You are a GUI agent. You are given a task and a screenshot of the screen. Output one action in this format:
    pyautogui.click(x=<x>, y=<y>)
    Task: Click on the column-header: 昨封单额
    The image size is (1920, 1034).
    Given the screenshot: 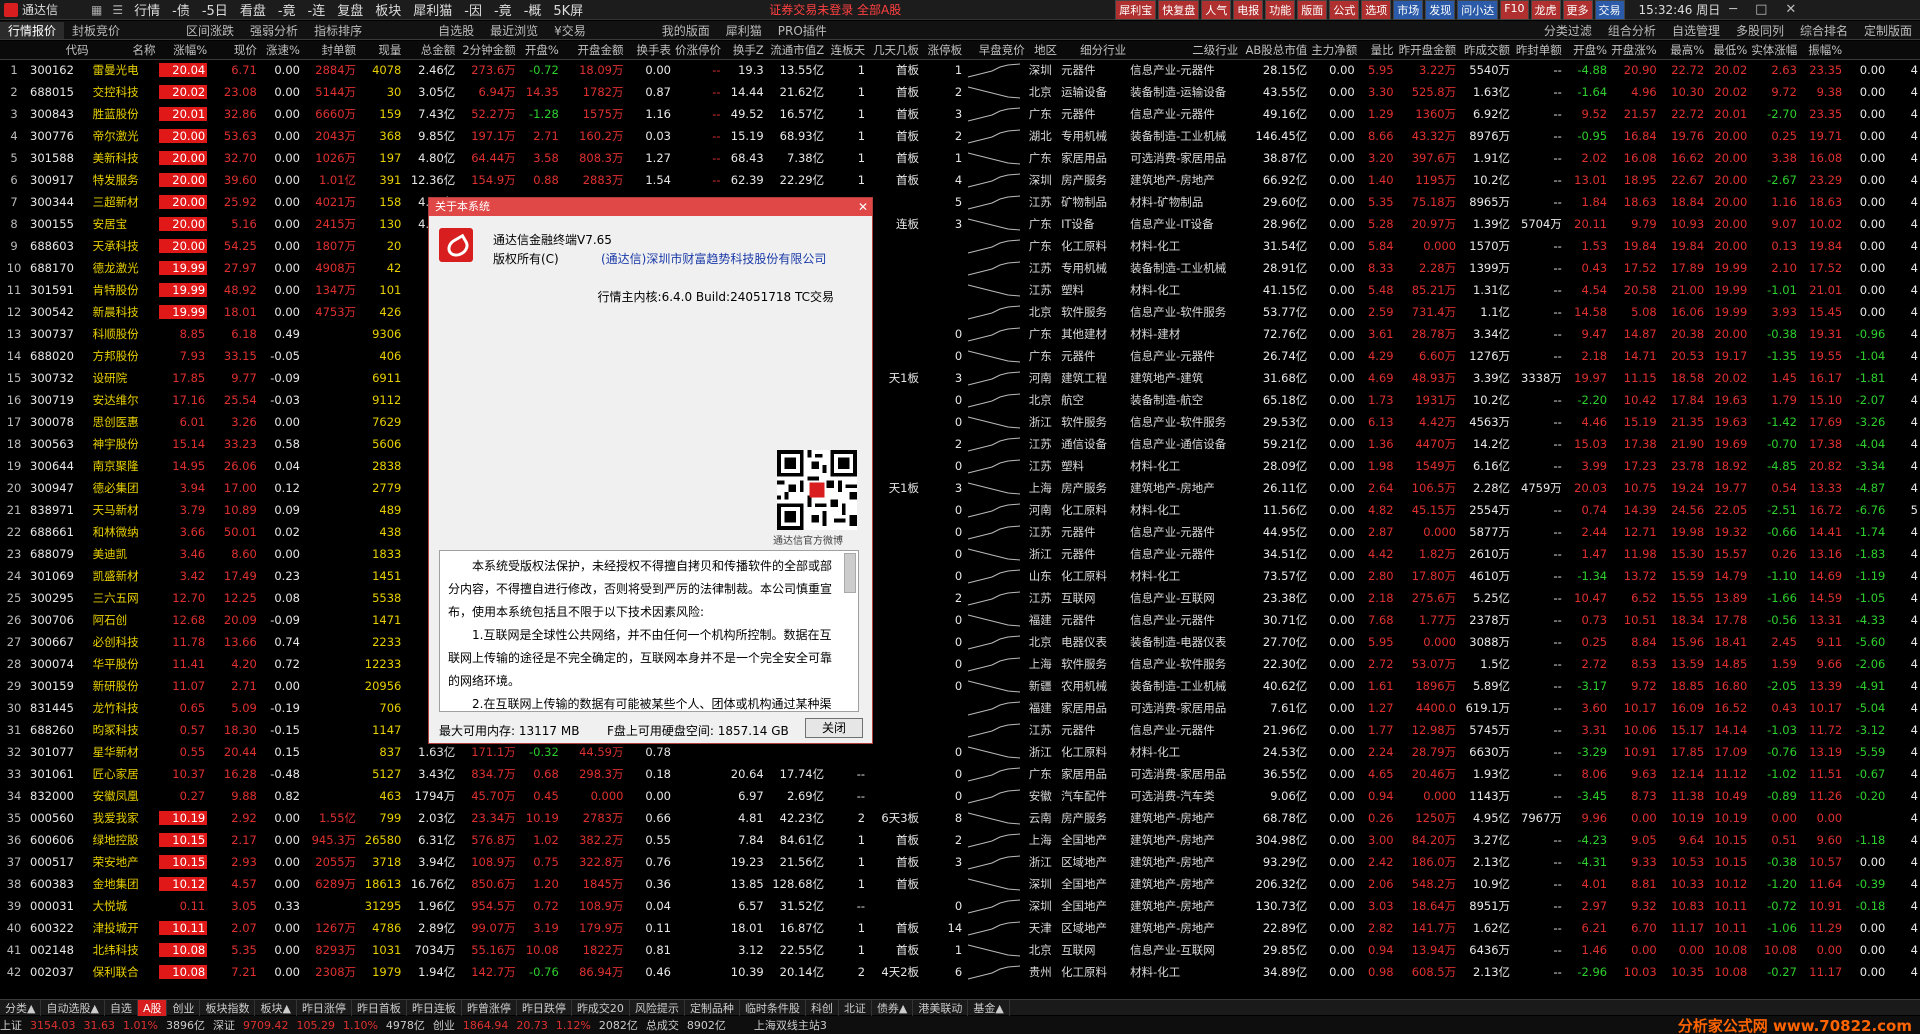 What is the action you would take?
    pyautogui.click(x=1538, y=50)
    